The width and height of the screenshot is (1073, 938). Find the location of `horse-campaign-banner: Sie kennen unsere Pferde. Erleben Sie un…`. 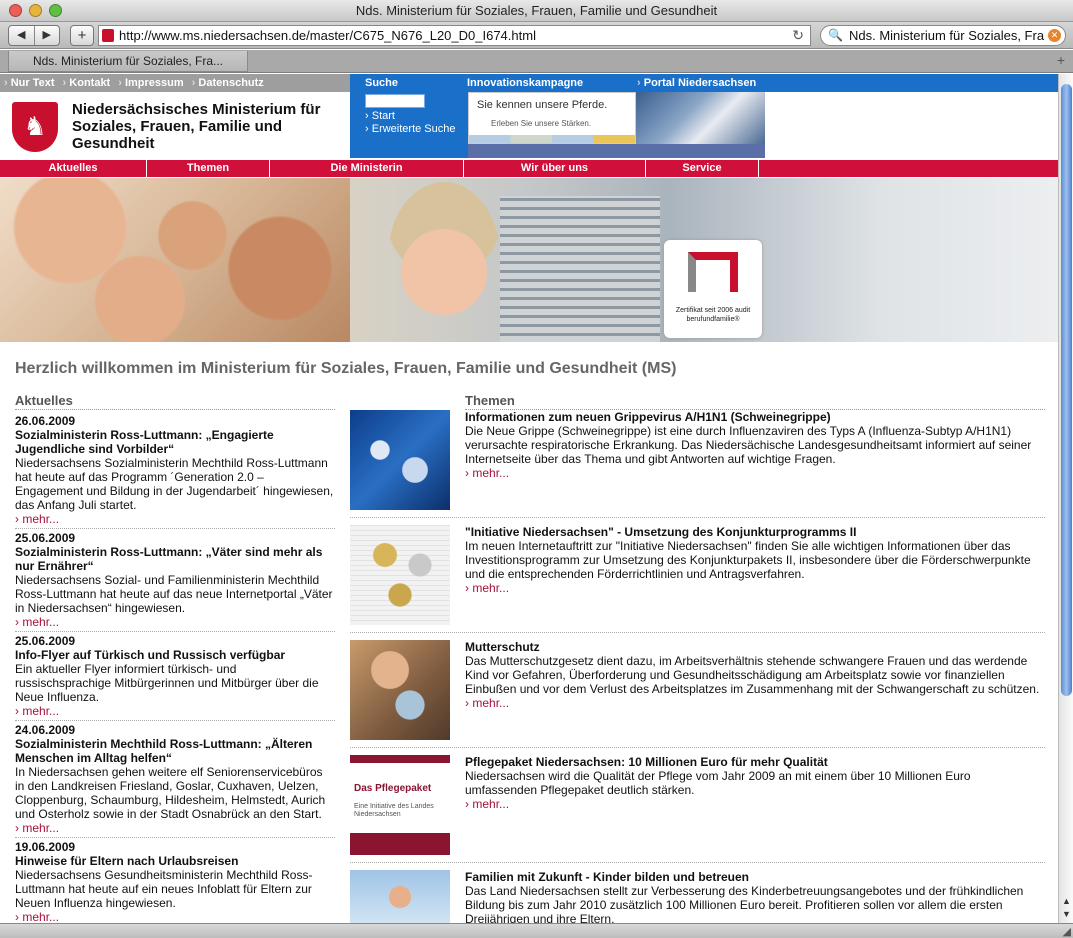

horse-campaign-banner: Sie kennen unsere Pferde. Erleben Sie un… is located at coordinates (552, 118).